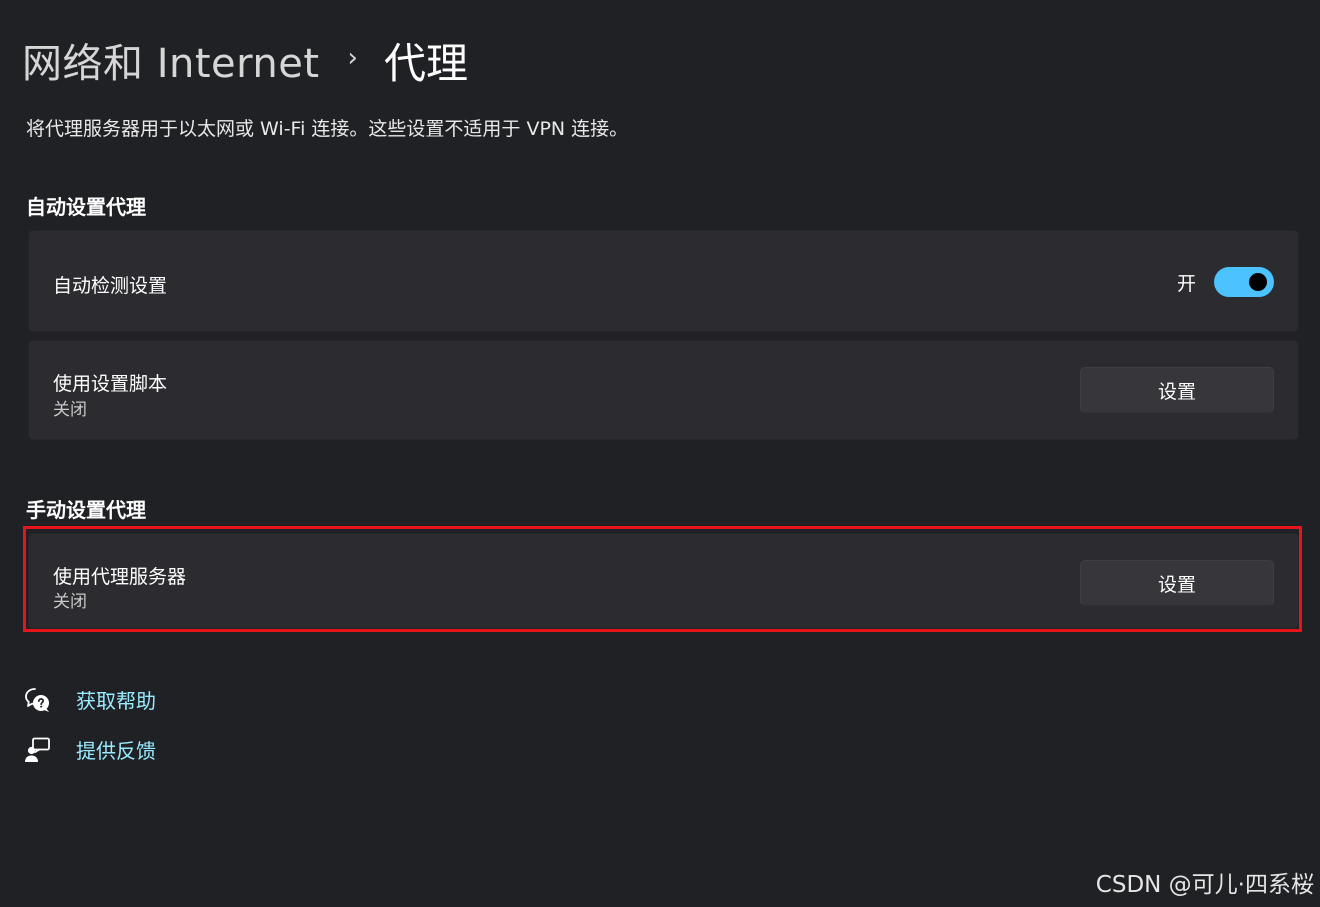 Image resolution: width=1320 pixels, height=907 pixels. What do you see at coordinates (110, 286) in the screenshot?
I see `auto-detect-label: 自动检测设置` at bounding box center [110, 286].